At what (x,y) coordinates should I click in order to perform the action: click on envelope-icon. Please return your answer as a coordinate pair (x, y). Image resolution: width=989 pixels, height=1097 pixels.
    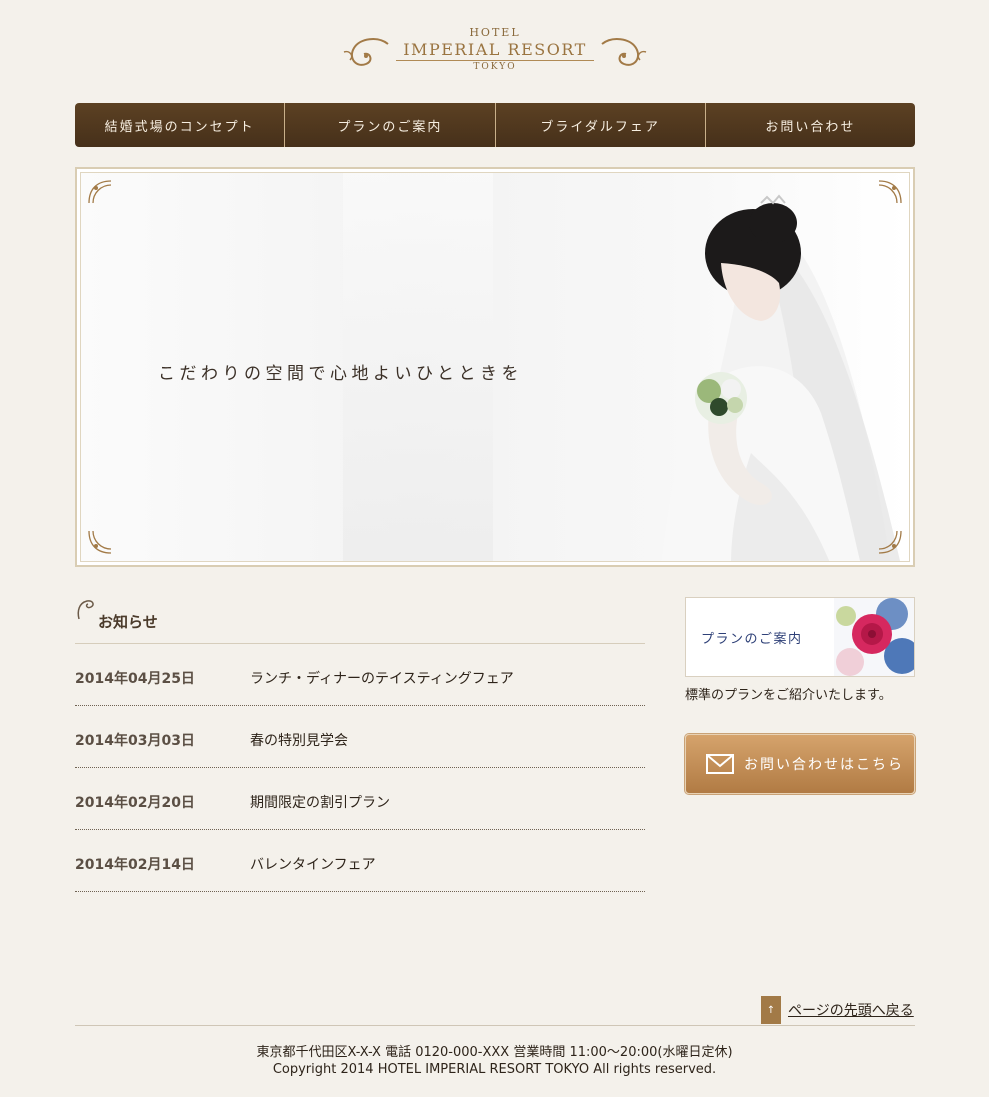
    Looking at the image, I should click on (720, 764).